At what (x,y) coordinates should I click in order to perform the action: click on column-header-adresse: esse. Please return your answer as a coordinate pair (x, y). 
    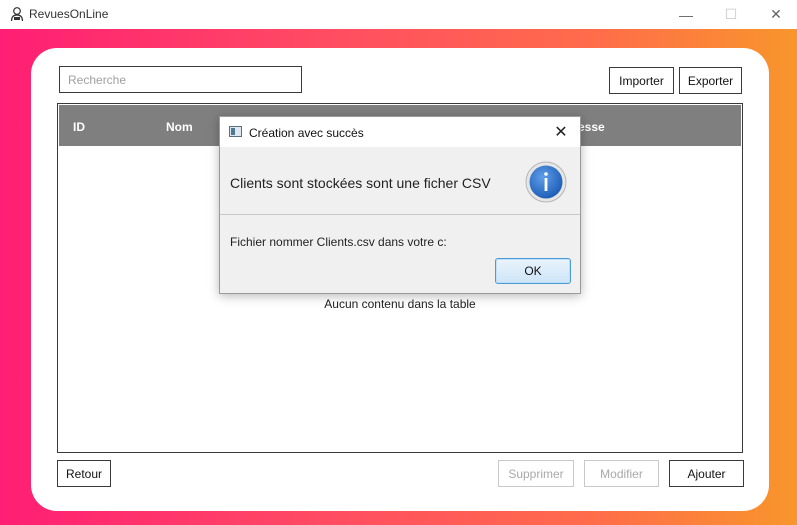
    Looking at the image, I should click on (591, 127).